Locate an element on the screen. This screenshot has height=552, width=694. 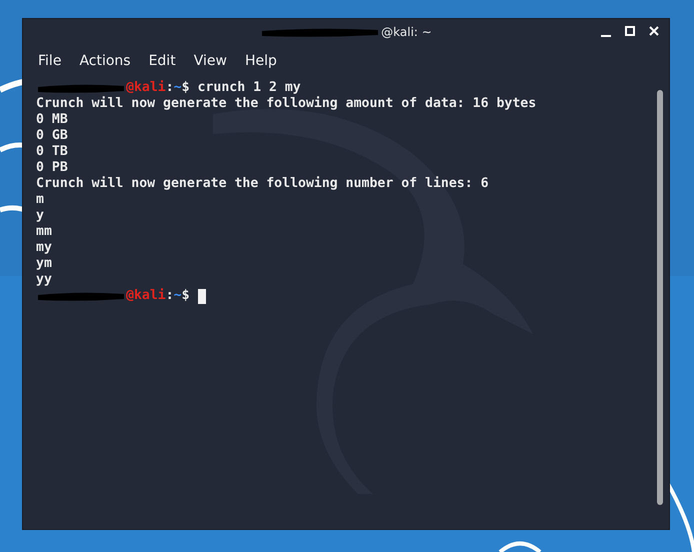
output-line: yy is located at coordinates (44, 280).